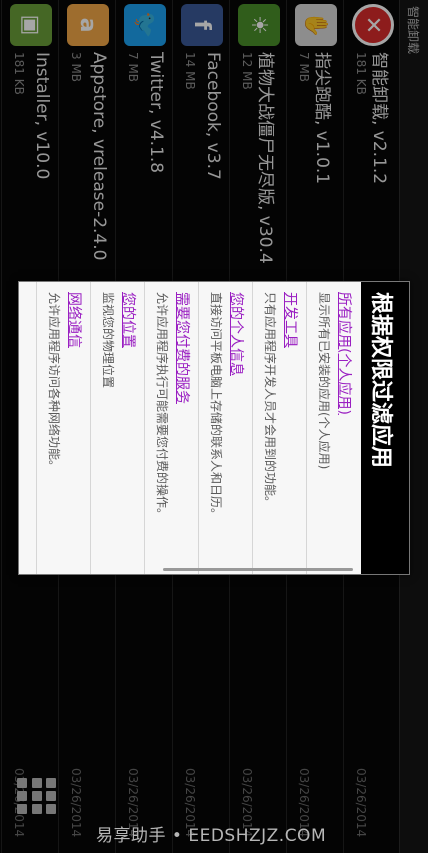  What do you see at coordinates (171, 428) in the screenshot?
I see `permission-item: 需要您付费的服务 允许应用程序执行可能需要您付费的操作。` at bounding box center [171, 428].